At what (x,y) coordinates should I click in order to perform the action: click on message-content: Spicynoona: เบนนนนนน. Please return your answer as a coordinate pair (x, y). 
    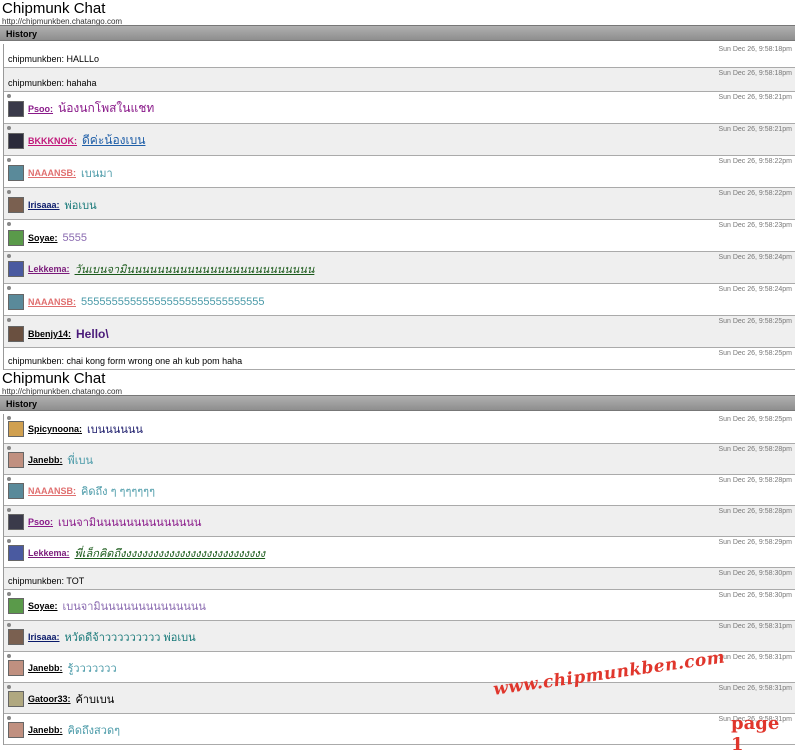
    Looking at the image, I should click on (75, 429).